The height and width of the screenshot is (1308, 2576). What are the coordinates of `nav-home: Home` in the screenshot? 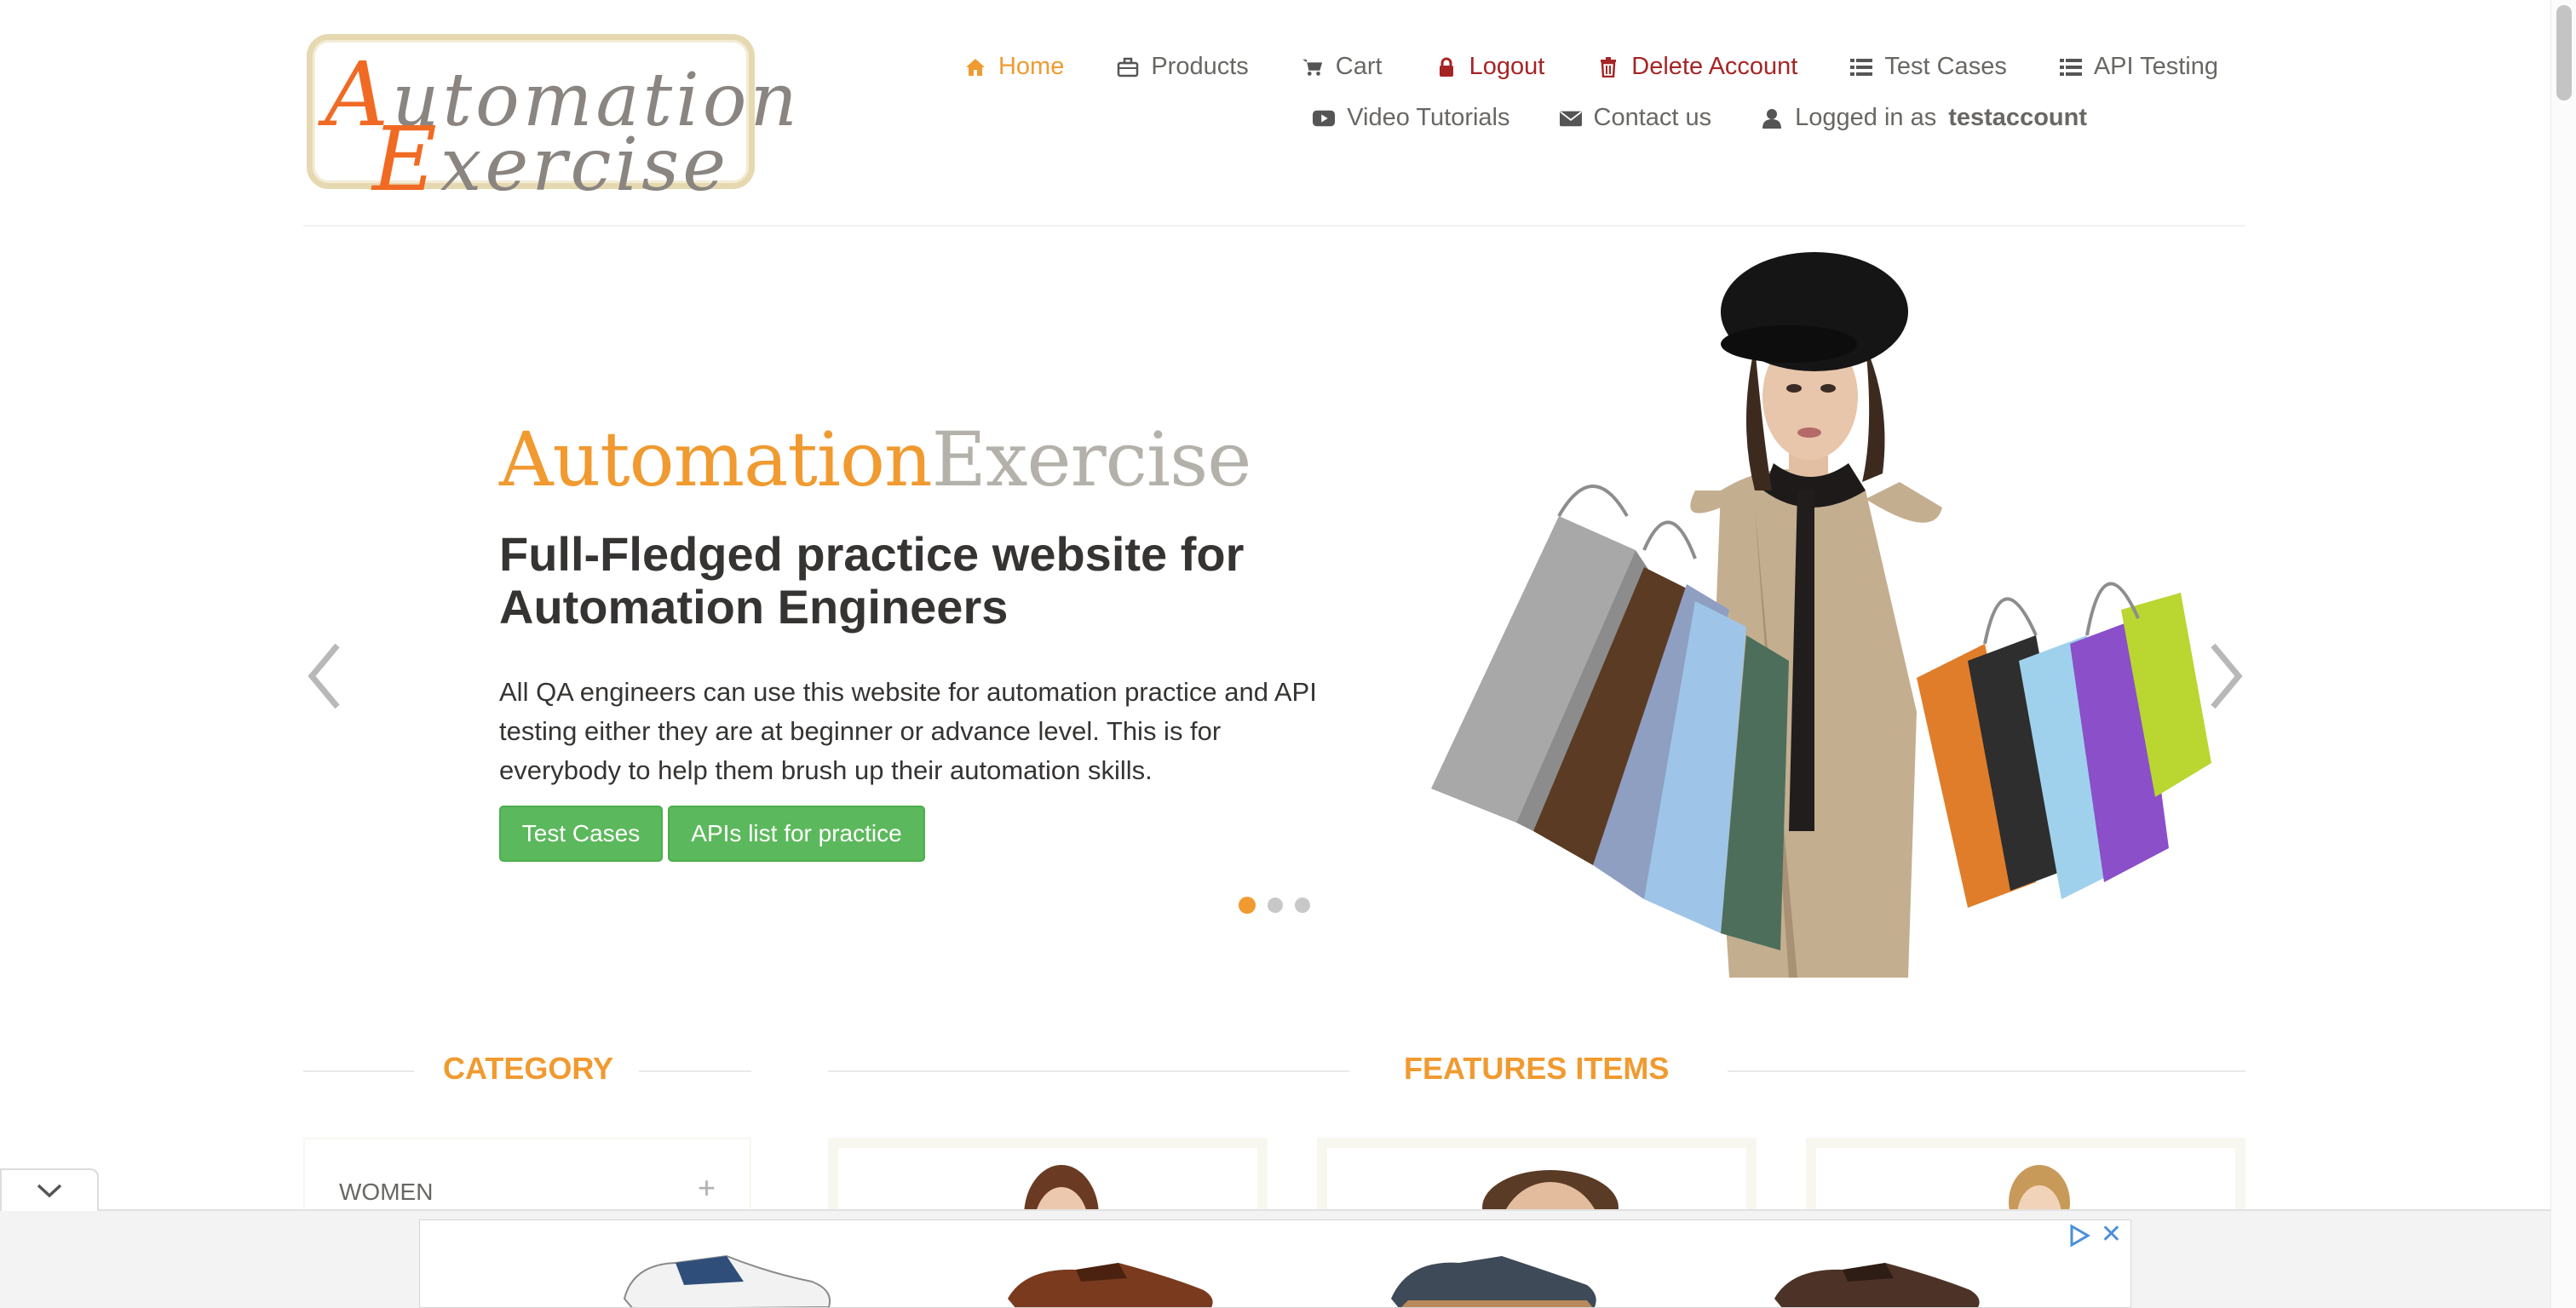 It's located at (1014, 67).